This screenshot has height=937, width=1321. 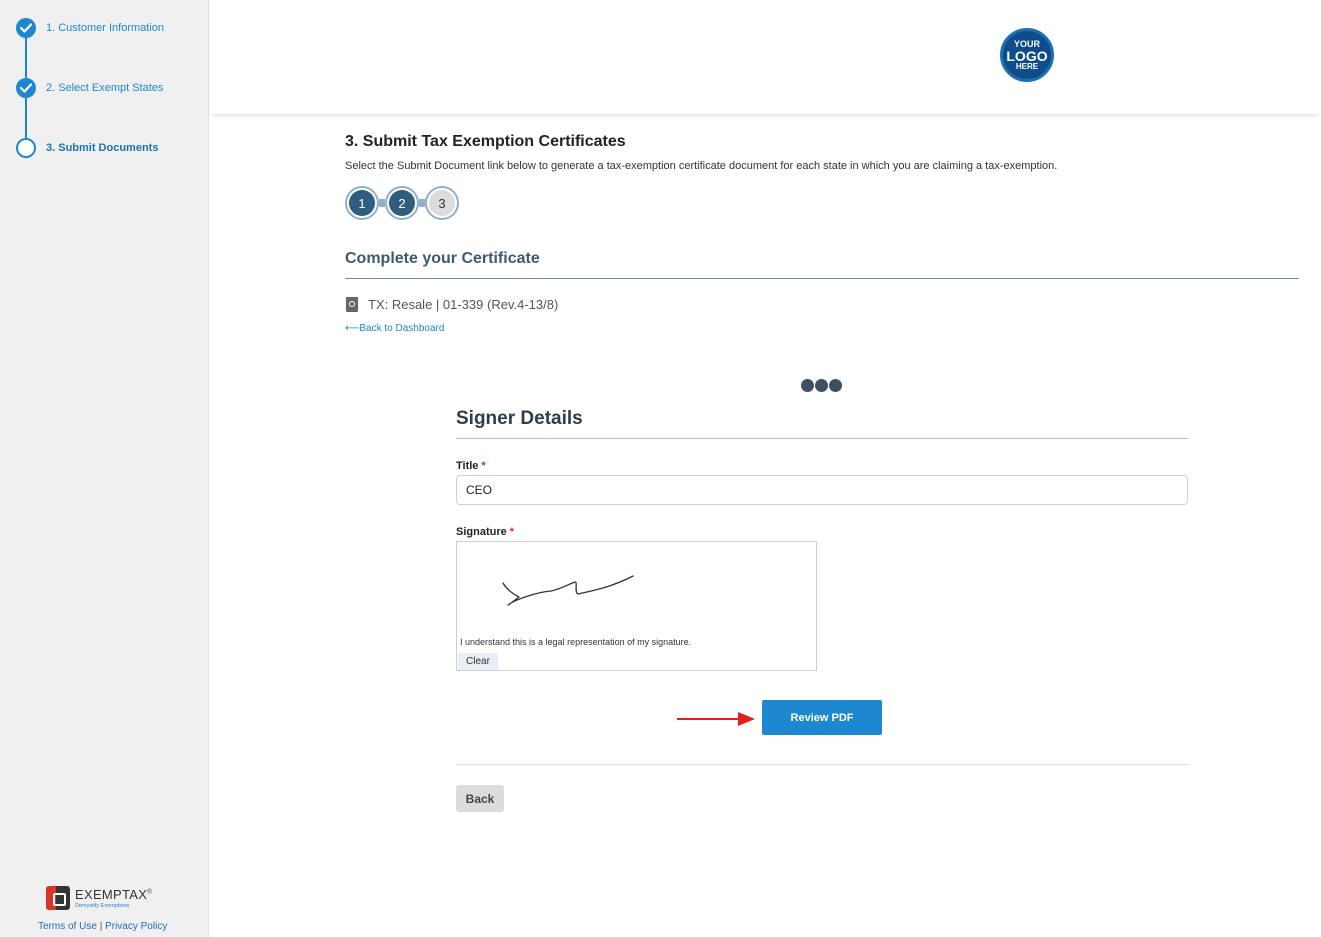 I want to click on certificate-name: TX: Resale | 01-339 (Rev.4-13/8), so click(x=463, y=304).